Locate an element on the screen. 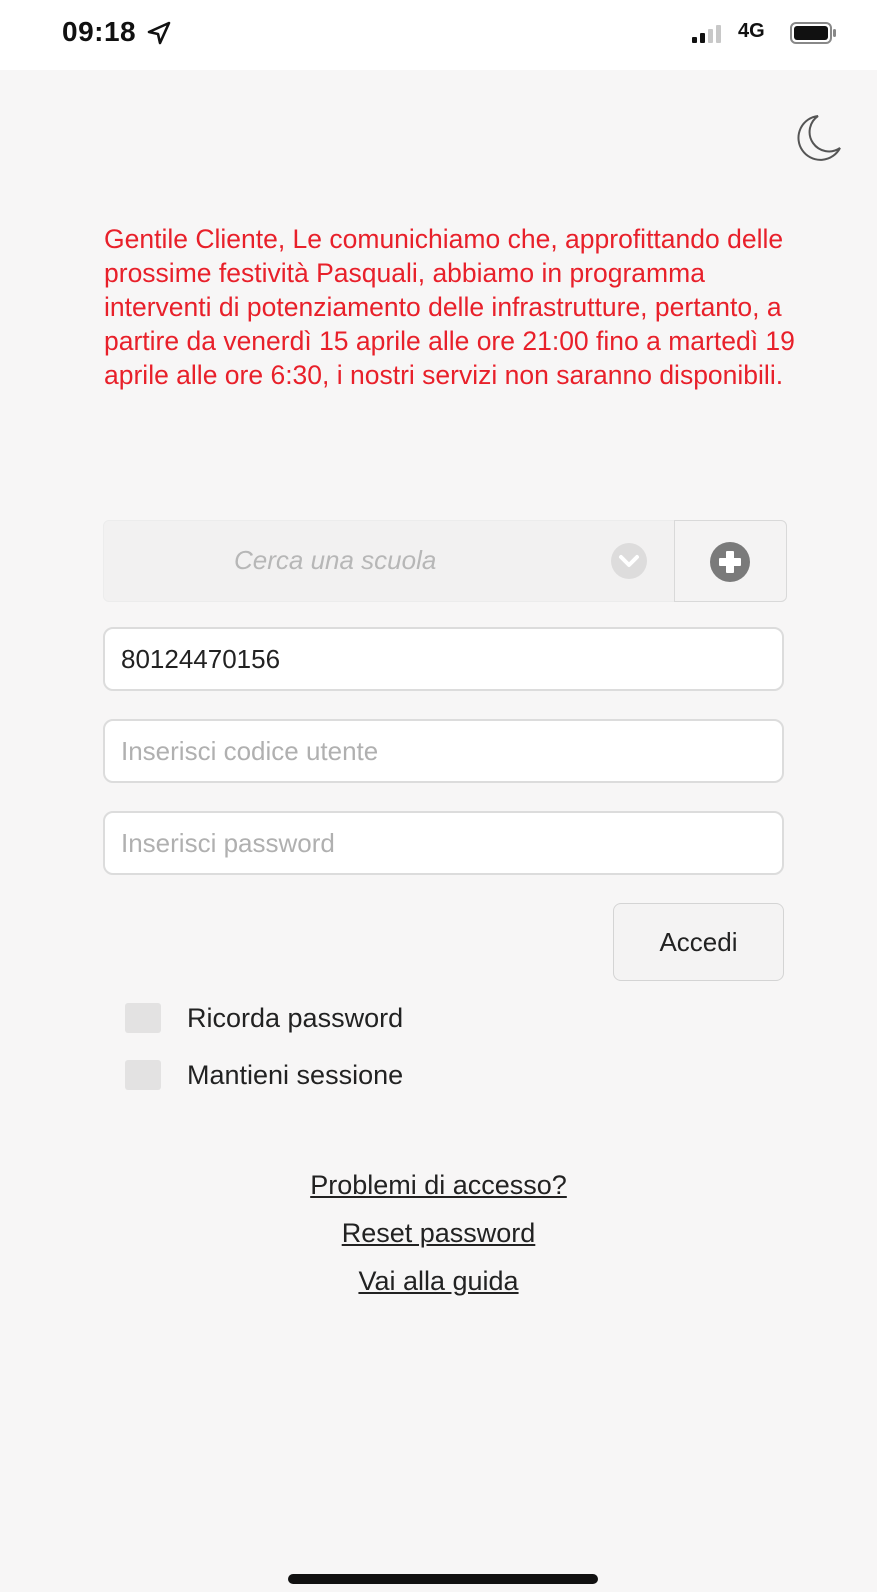 The width and height of the screenshot is (877, 1592). keep-session-checkbox is located at coordinates (143, 1075).